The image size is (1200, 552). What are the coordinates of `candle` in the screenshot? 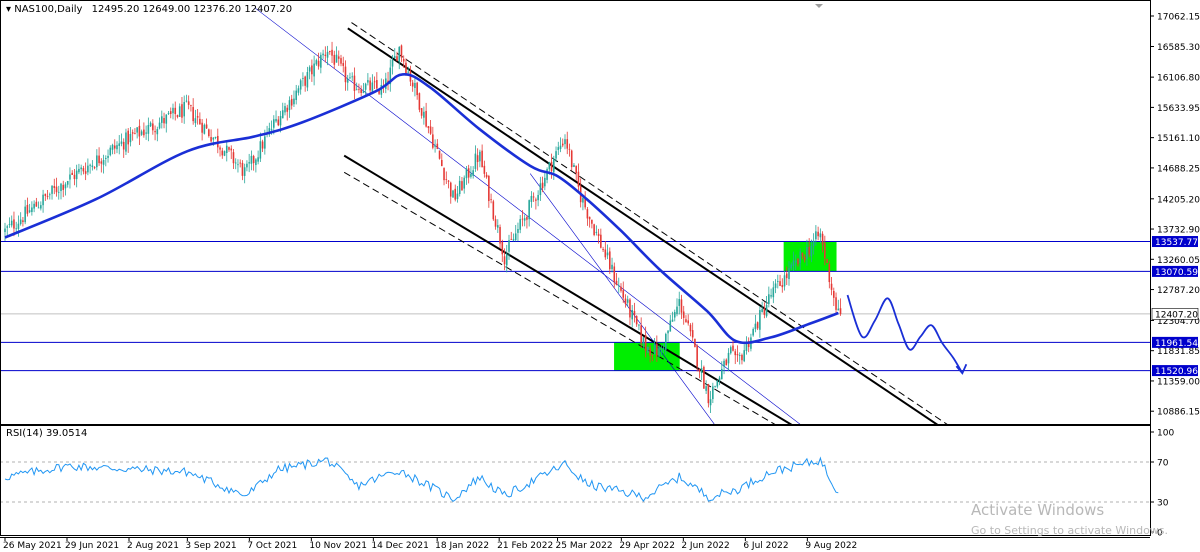 It's located at (648, 350).